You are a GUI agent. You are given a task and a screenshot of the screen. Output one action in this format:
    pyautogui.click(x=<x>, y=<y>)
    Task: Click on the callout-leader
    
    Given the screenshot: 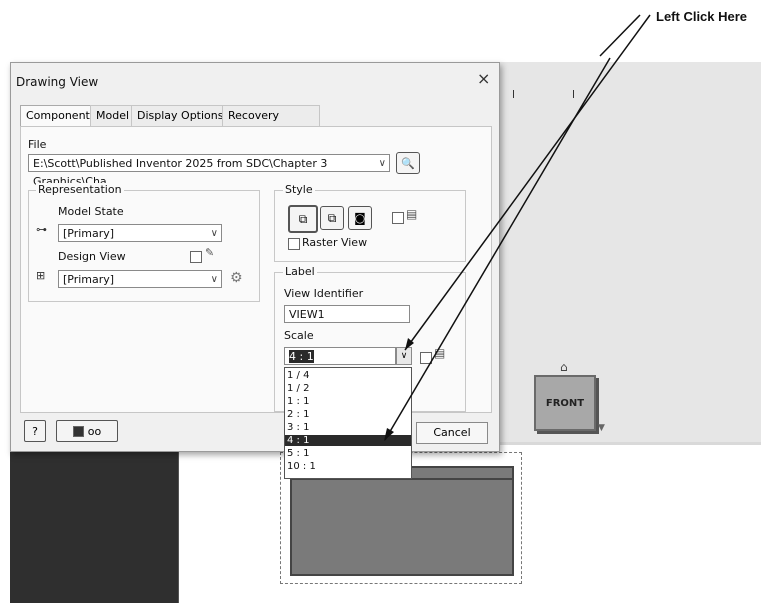 What is the action you would take?
    pyautogui.click(x=620, y=35)
    